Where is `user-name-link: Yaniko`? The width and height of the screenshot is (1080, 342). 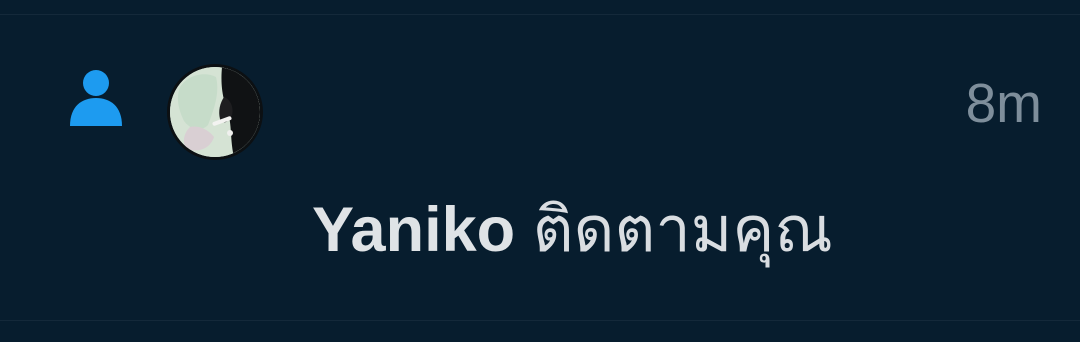
user-name-link: Yaniko is located at coordinates (413, 230).